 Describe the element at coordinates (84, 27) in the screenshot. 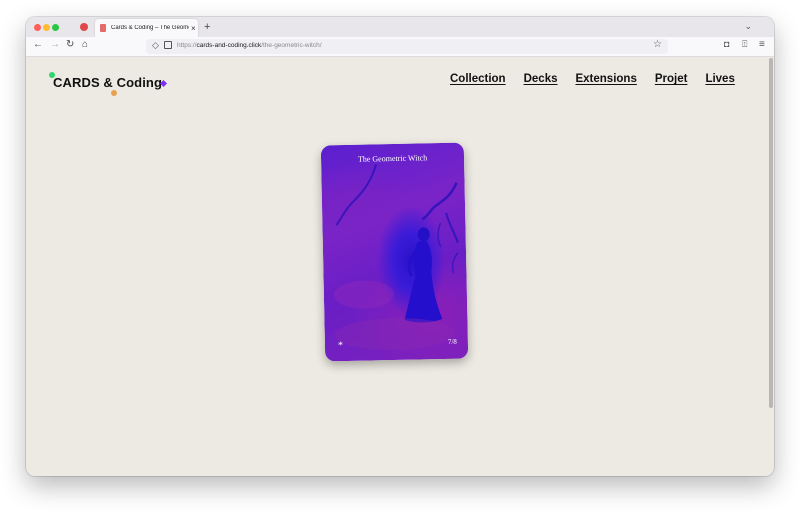

I see `pinned-tab-icon` at that location.